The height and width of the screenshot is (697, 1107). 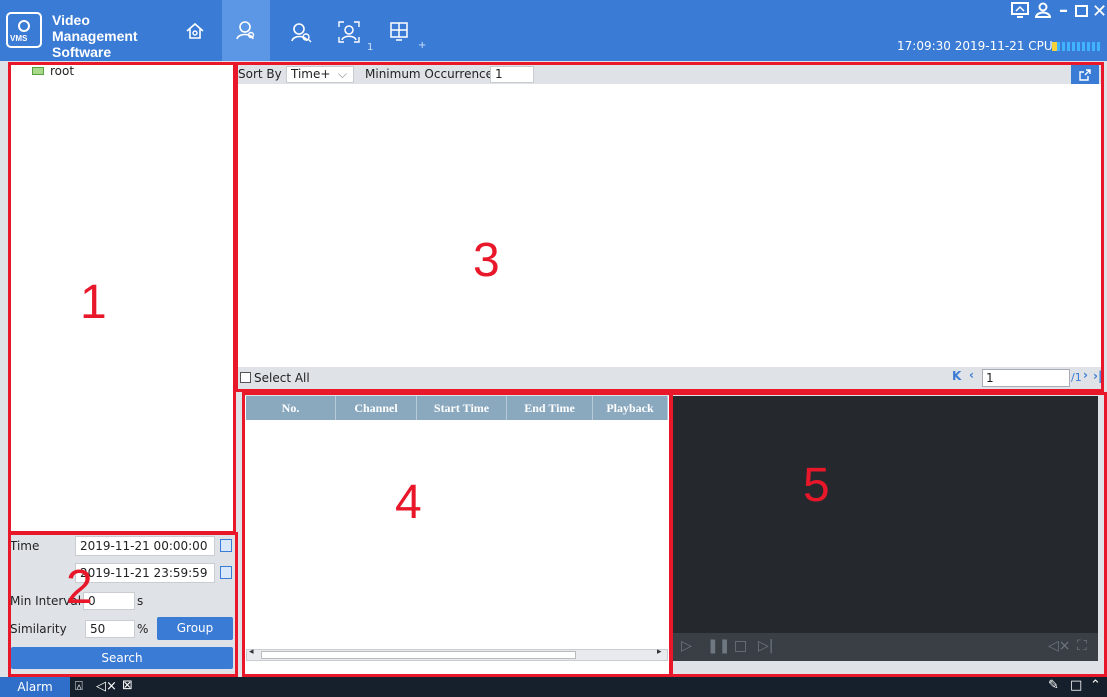 I want to click on logo-text: VMS, so click(x=19, y=38).